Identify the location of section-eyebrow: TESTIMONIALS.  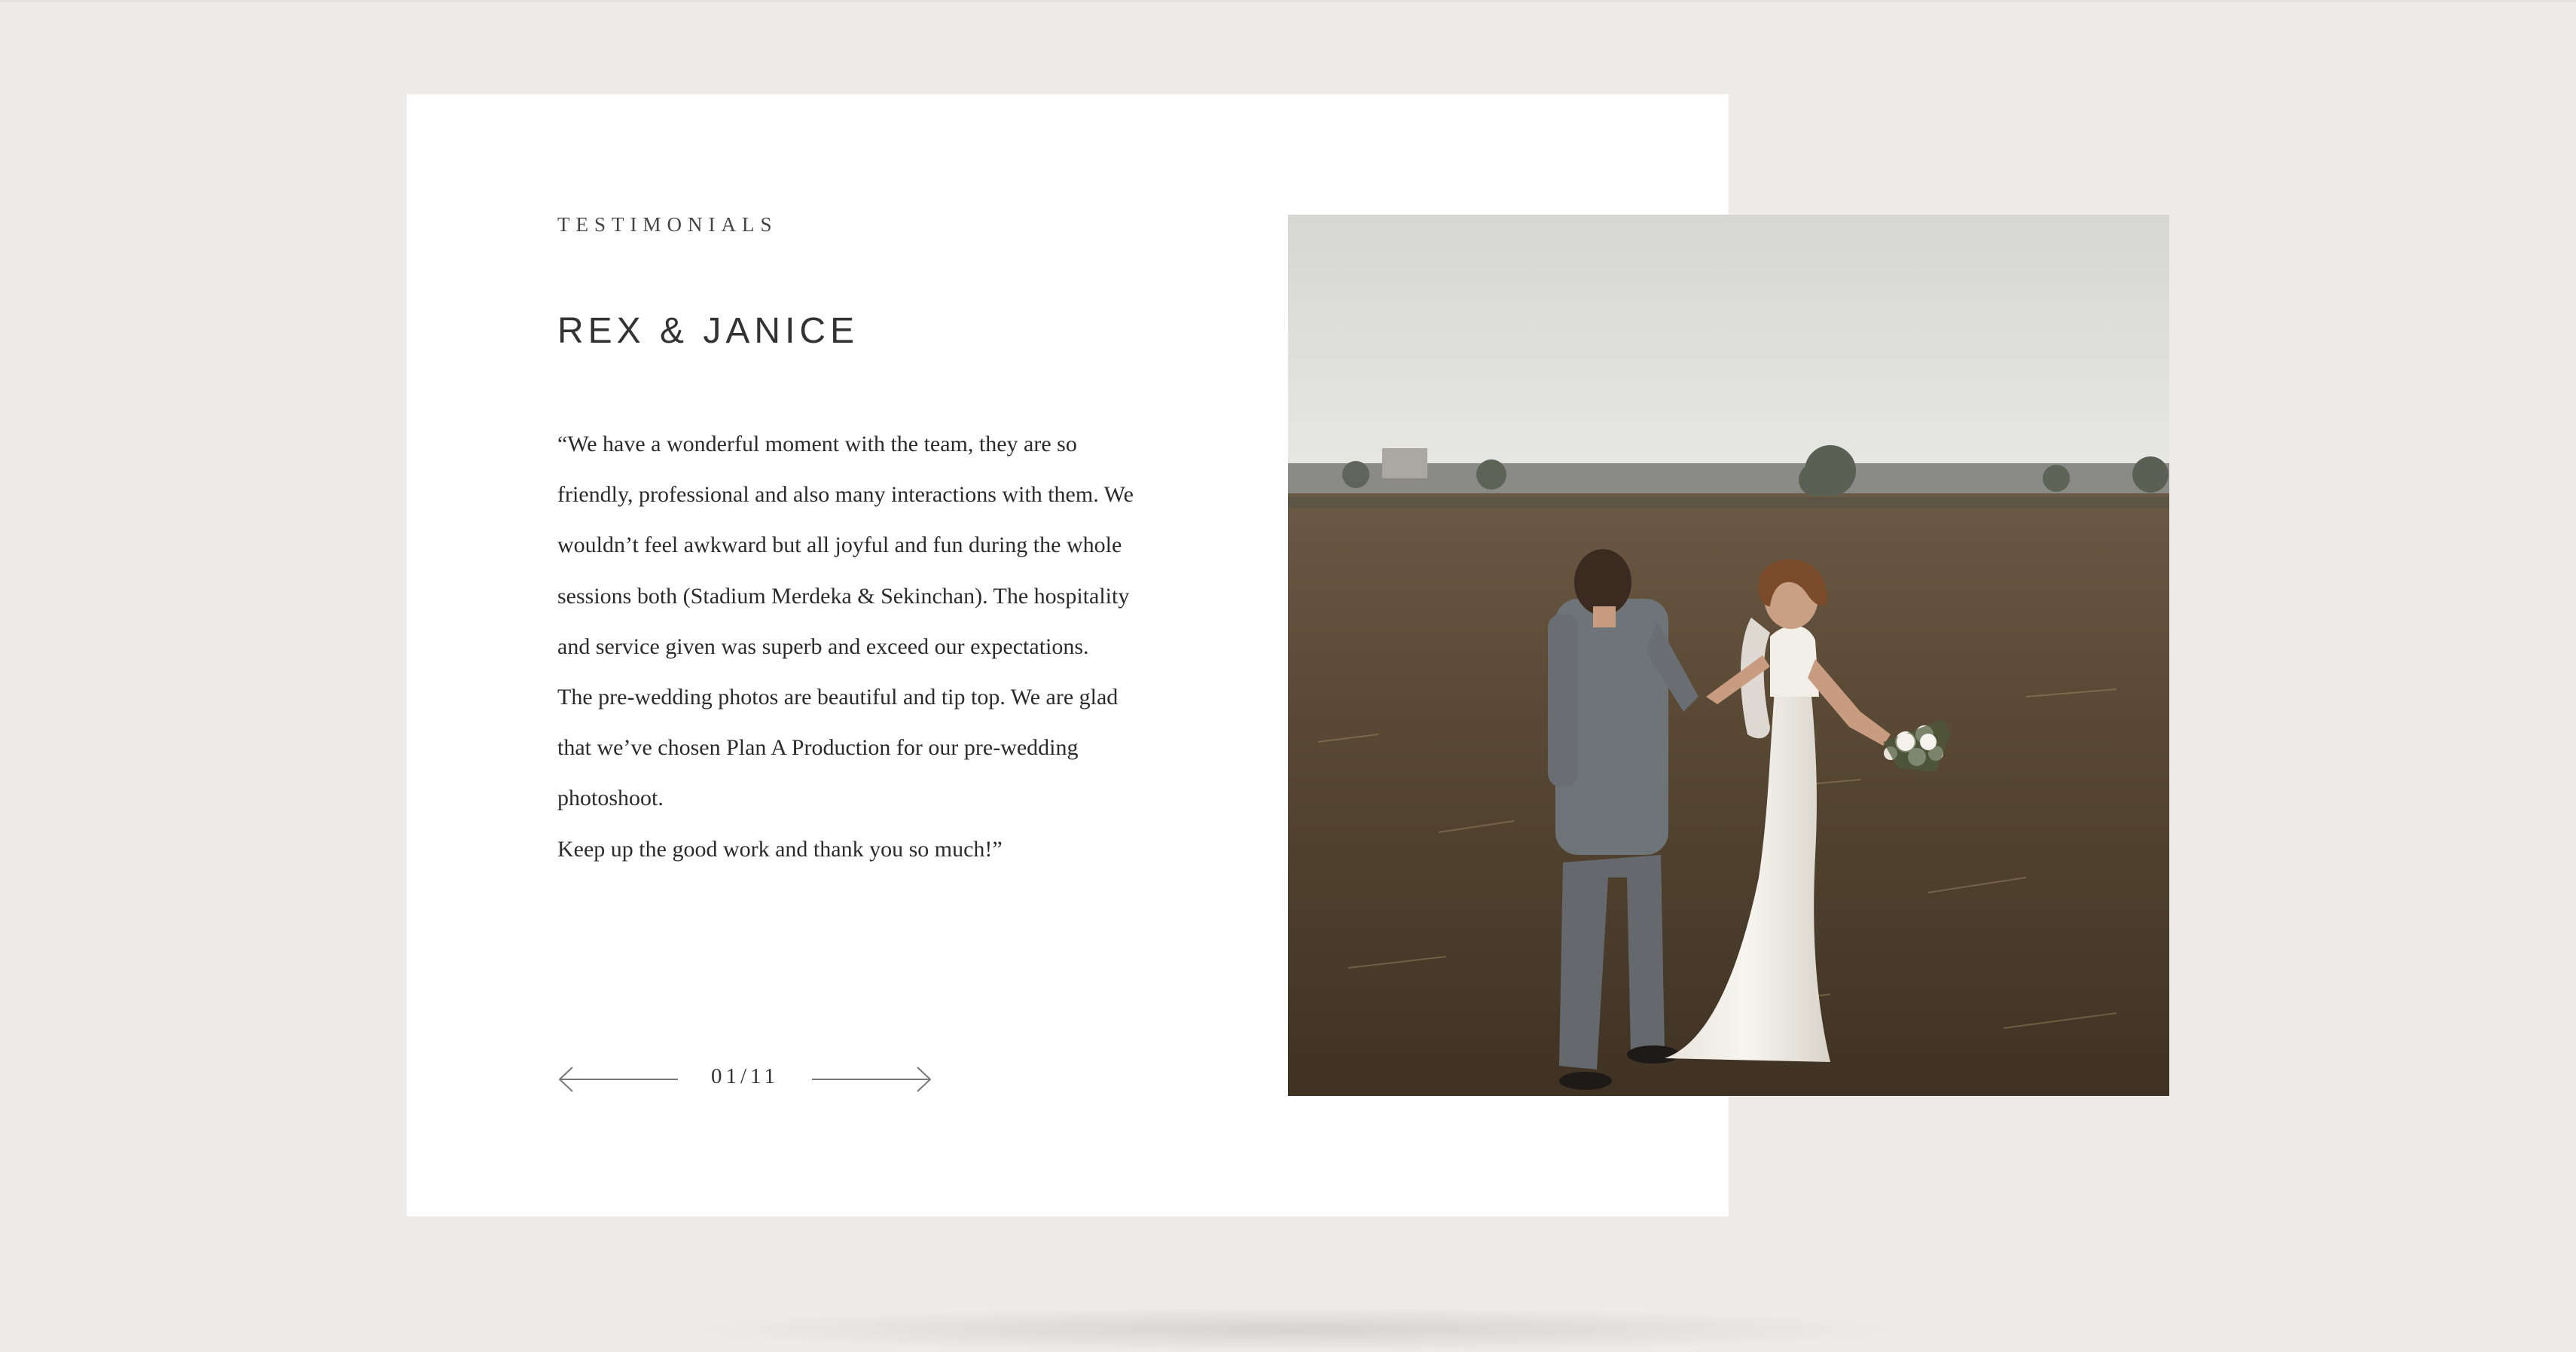
(668, 224).